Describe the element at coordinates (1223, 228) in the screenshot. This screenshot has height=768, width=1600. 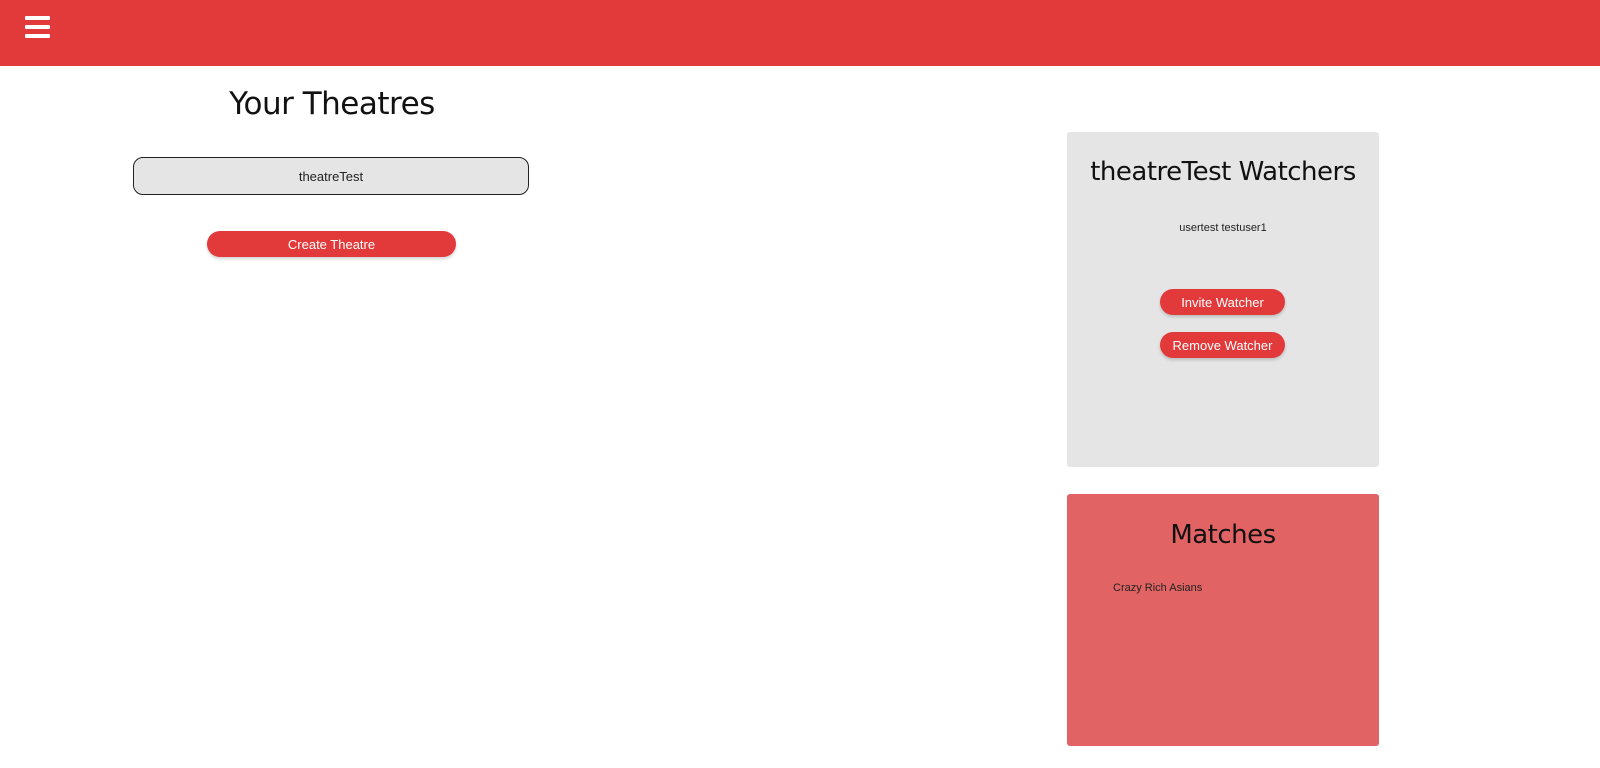
I see `watchers-list: usertest testuser1` at that location.